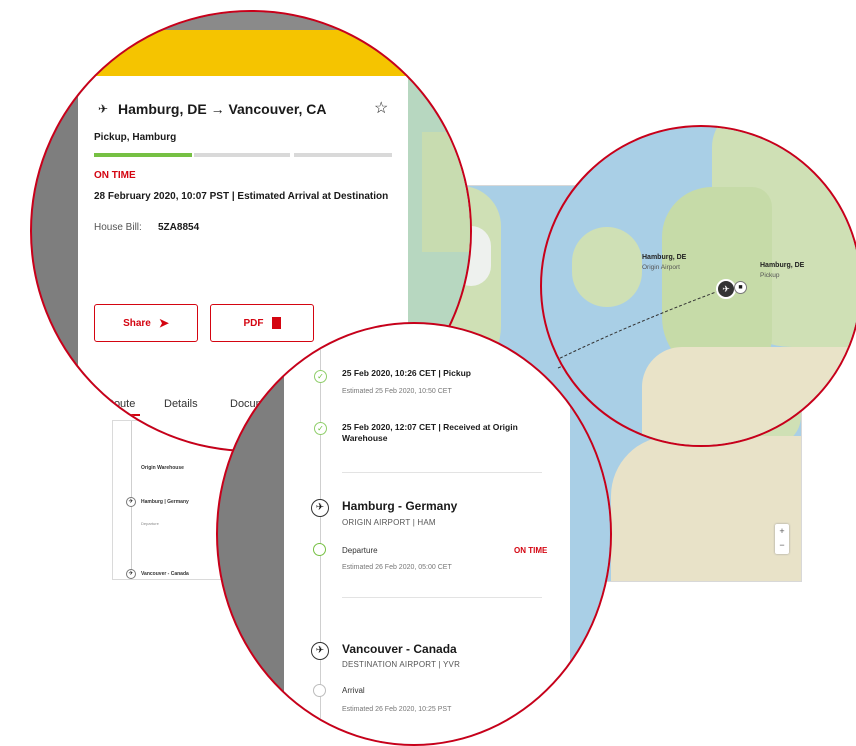 This screenshot has width=856, height=746. What do you see at coordinates (706, 508) in the screenshot?
I see `desert-area` at bounding box center [706, 508].